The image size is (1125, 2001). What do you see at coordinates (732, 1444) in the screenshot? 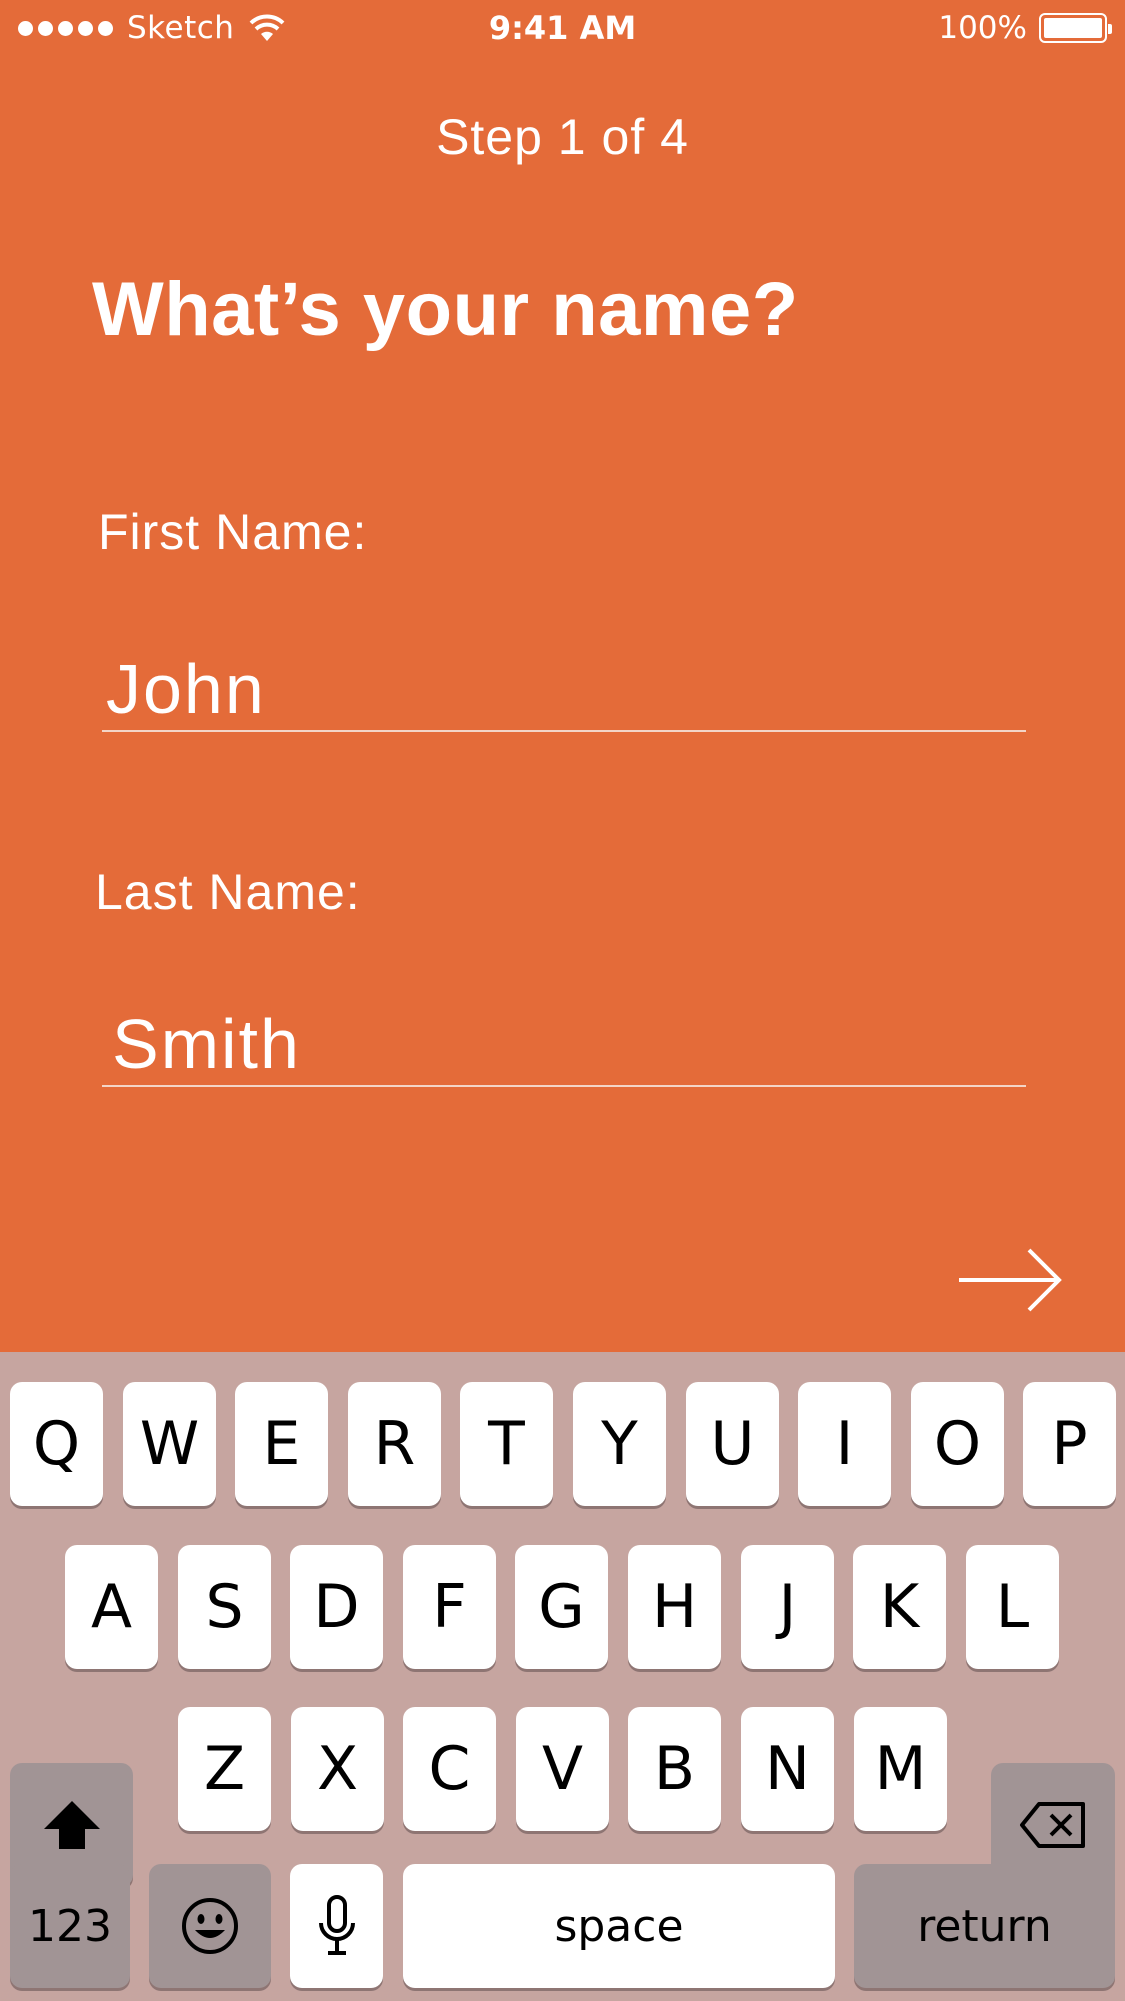
I see `key-u: U` at bounding box center [732, 1444].